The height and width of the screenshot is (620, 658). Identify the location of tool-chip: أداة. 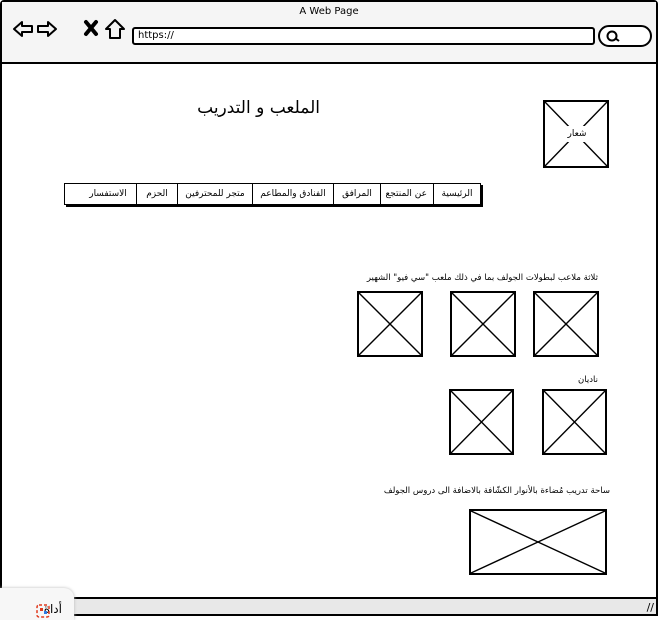
(37, 604).